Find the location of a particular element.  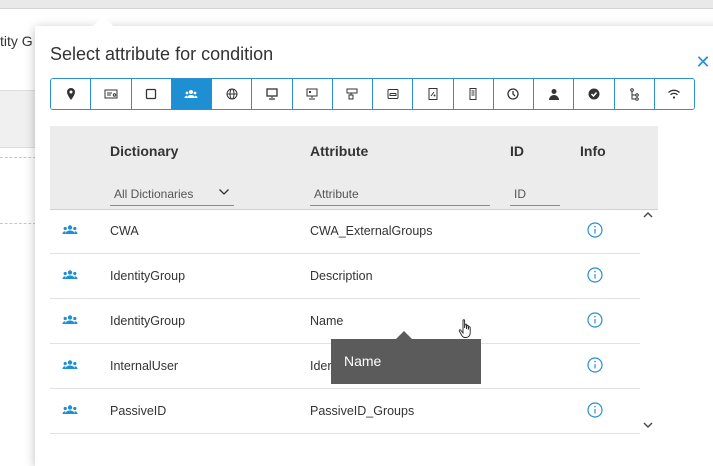

tooltip-text: Name is located at coordinates (363, 361).